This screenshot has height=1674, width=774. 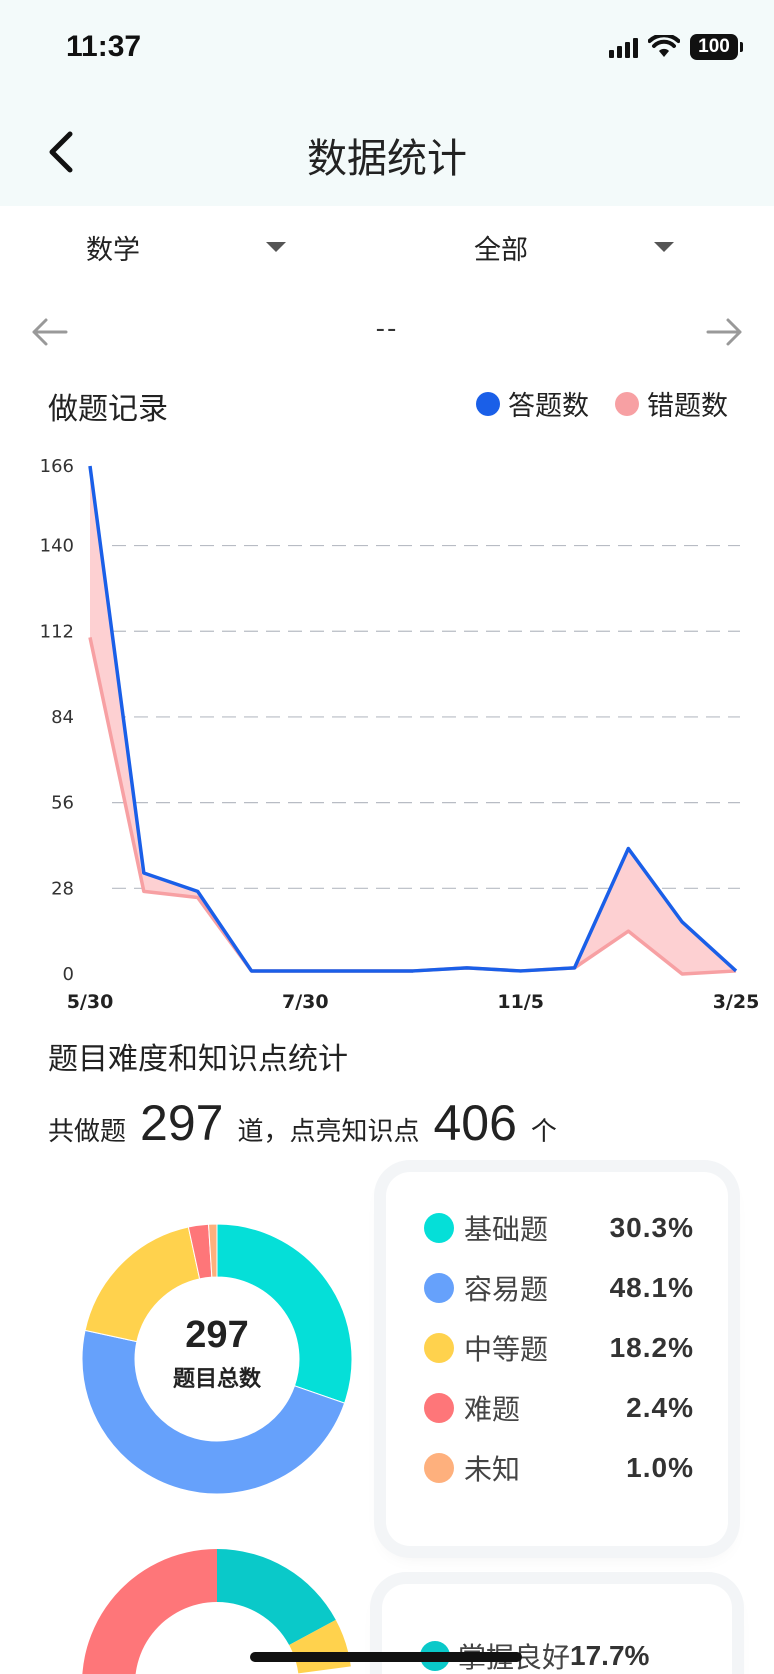 I want to click on difficulty-name: 未知, so click(x=492, y=1469).